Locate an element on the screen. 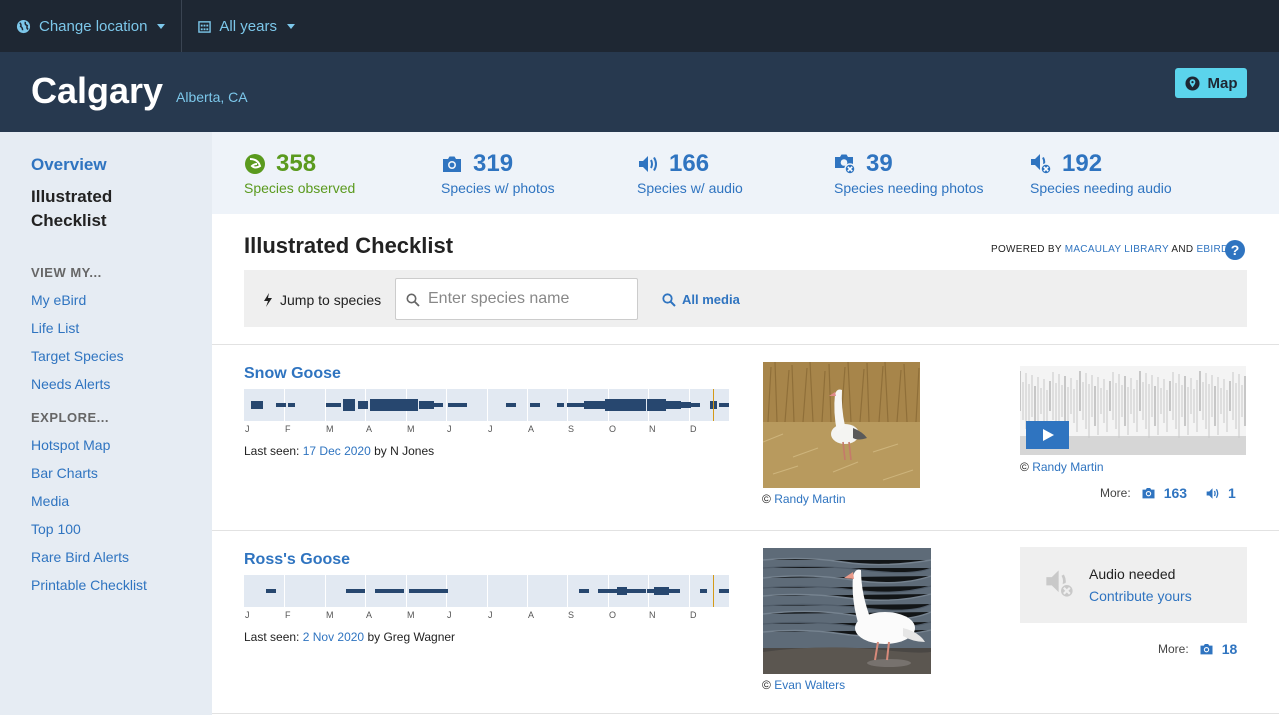 This screenshot has width=1279, height=715. sidebar-item-my-ebird: My eBird is located at coordinates (58, 300).